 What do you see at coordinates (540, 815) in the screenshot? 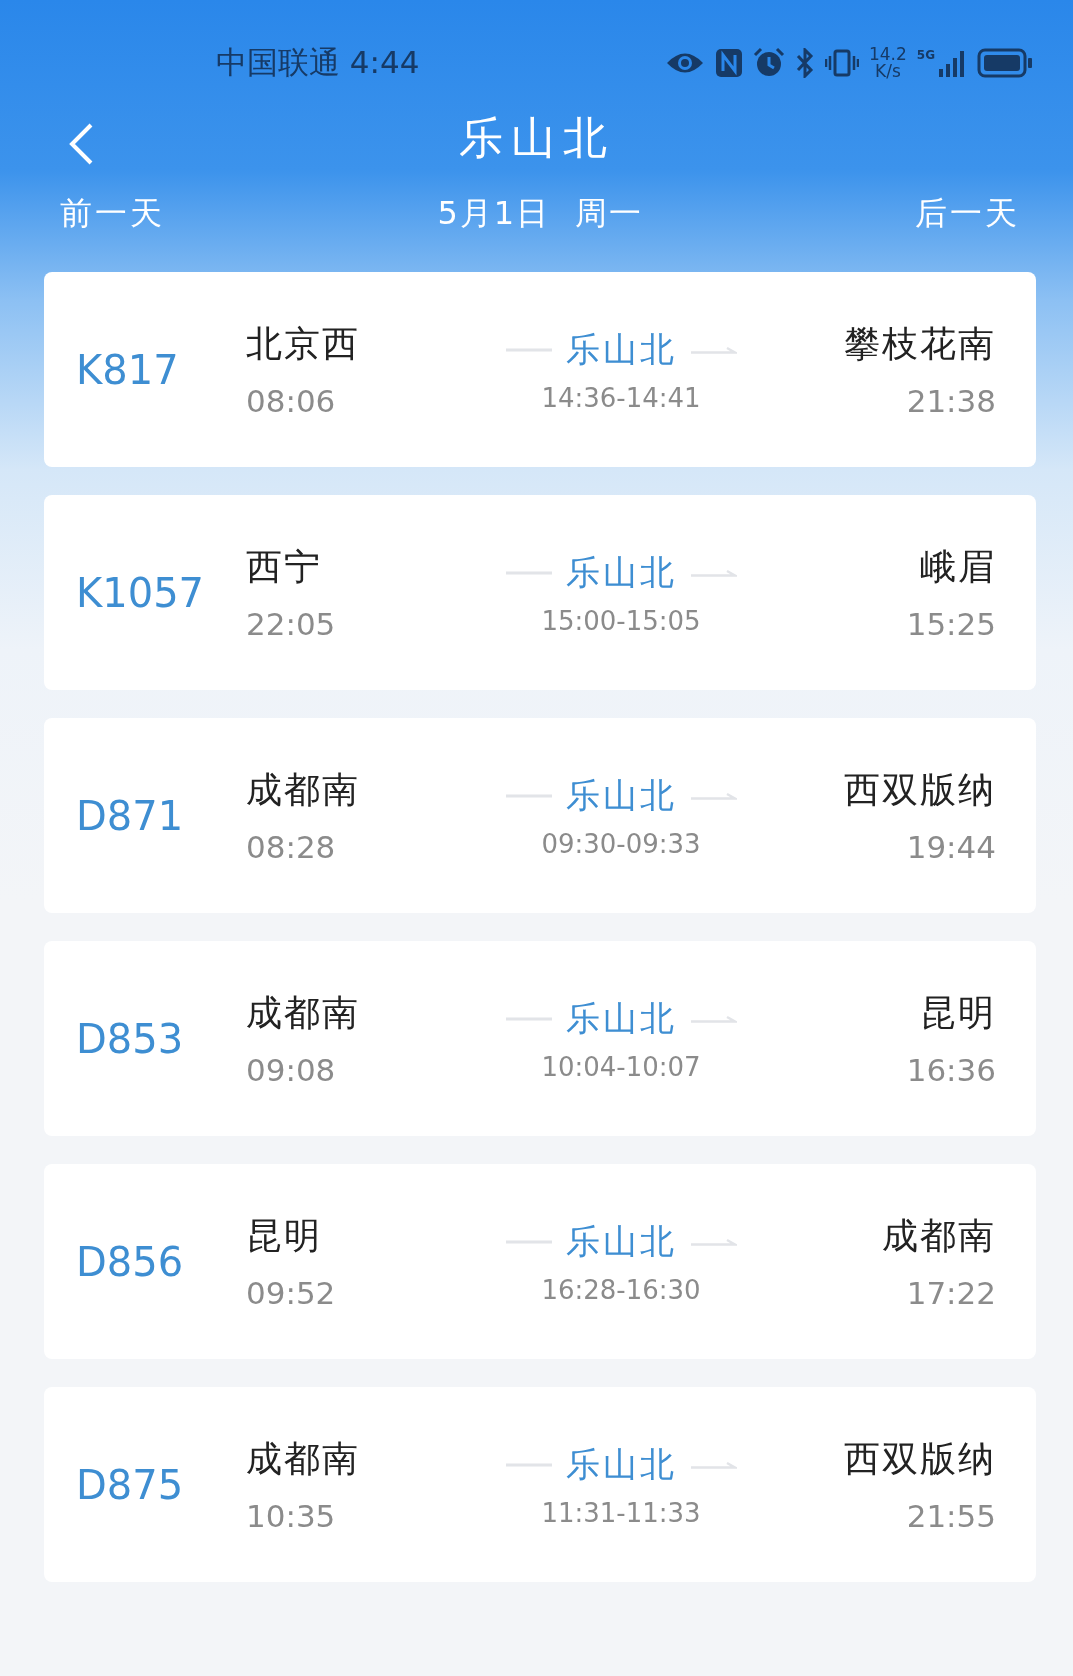
I see `train-card: D871 成都南 08:28 乐山北 09:30-09:33 西双版纳 19:44` at bounding box center [540, 815].